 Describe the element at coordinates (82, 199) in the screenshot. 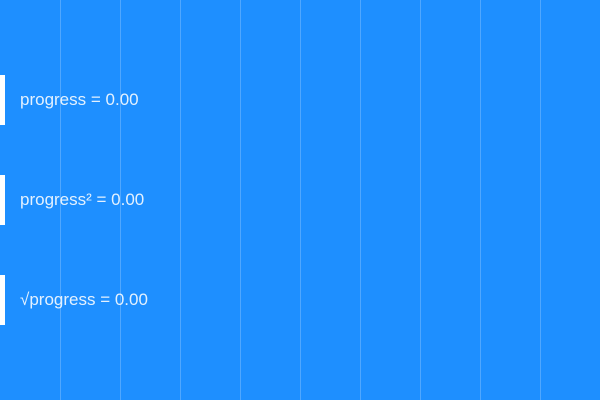

I see `progress-label-squared: progress² = 0.00` at that location.